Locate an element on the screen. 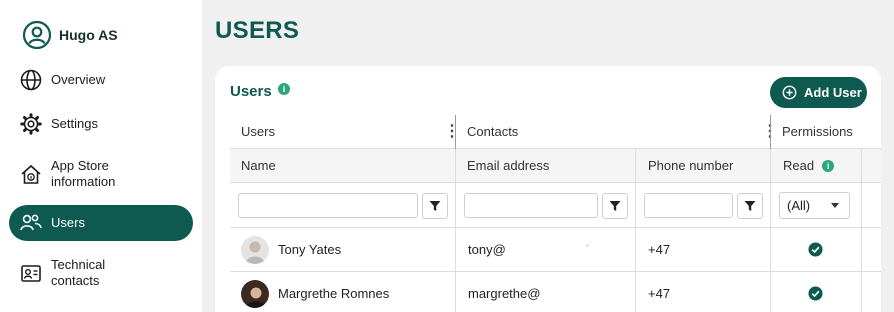  column-header-name: Name is located at coordinates (258, 165).